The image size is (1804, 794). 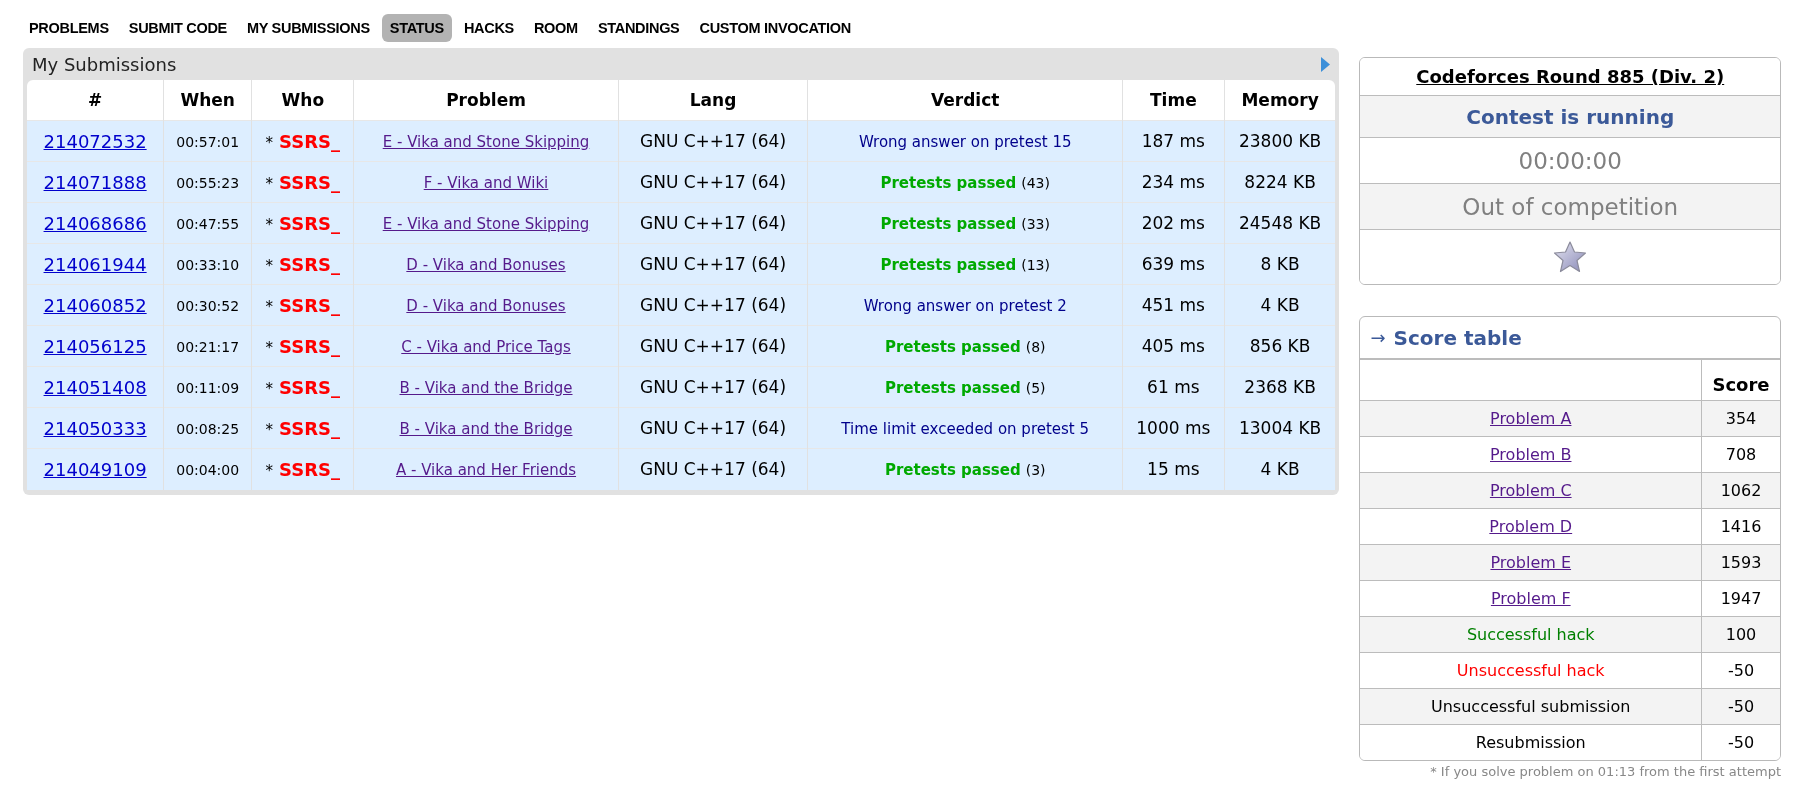 I want to click on score-value: 1062, so click(x=1741, y=490).